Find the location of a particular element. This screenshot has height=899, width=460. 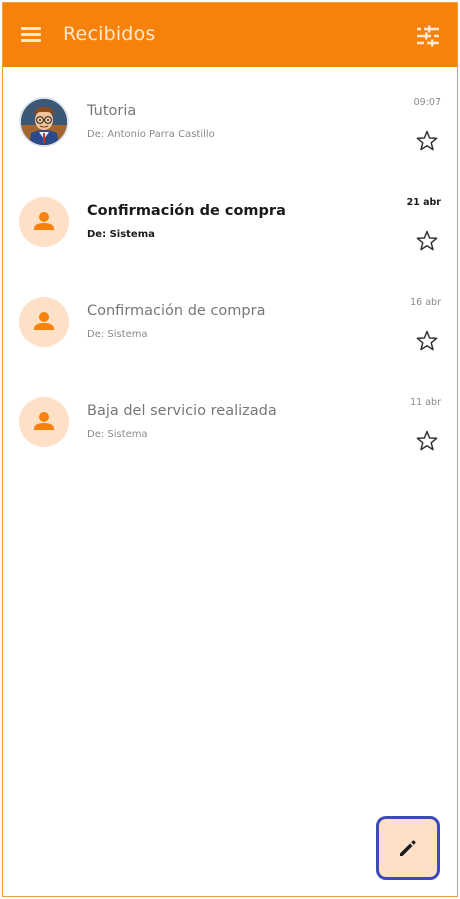

message-date: 21 abr is located at coordinates (423, 202).